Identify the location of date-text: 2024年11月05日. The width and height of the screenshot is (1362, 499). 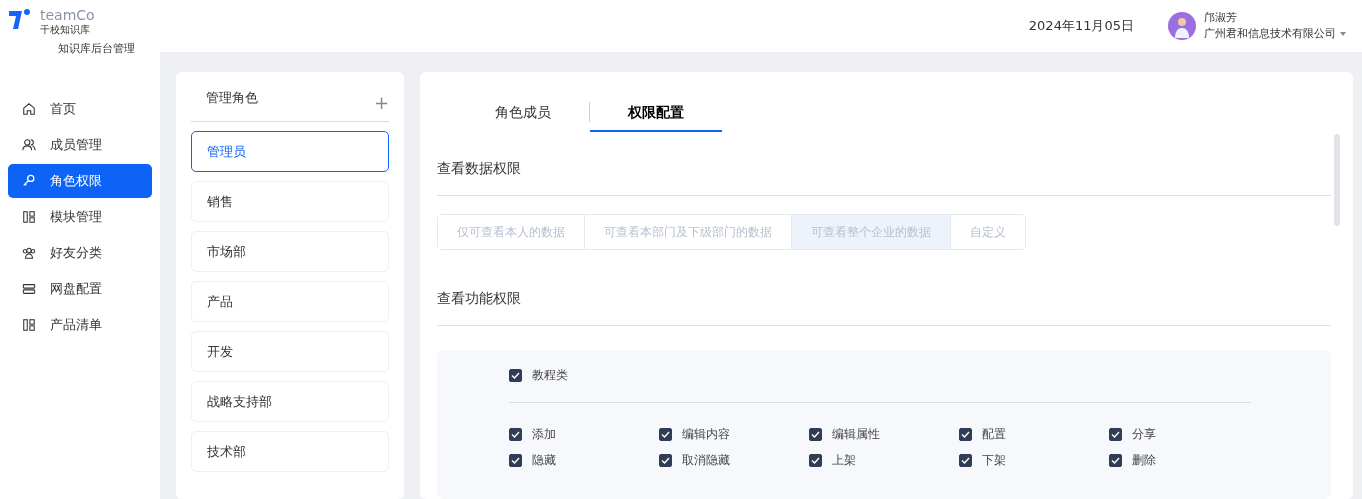
(1081, 26).